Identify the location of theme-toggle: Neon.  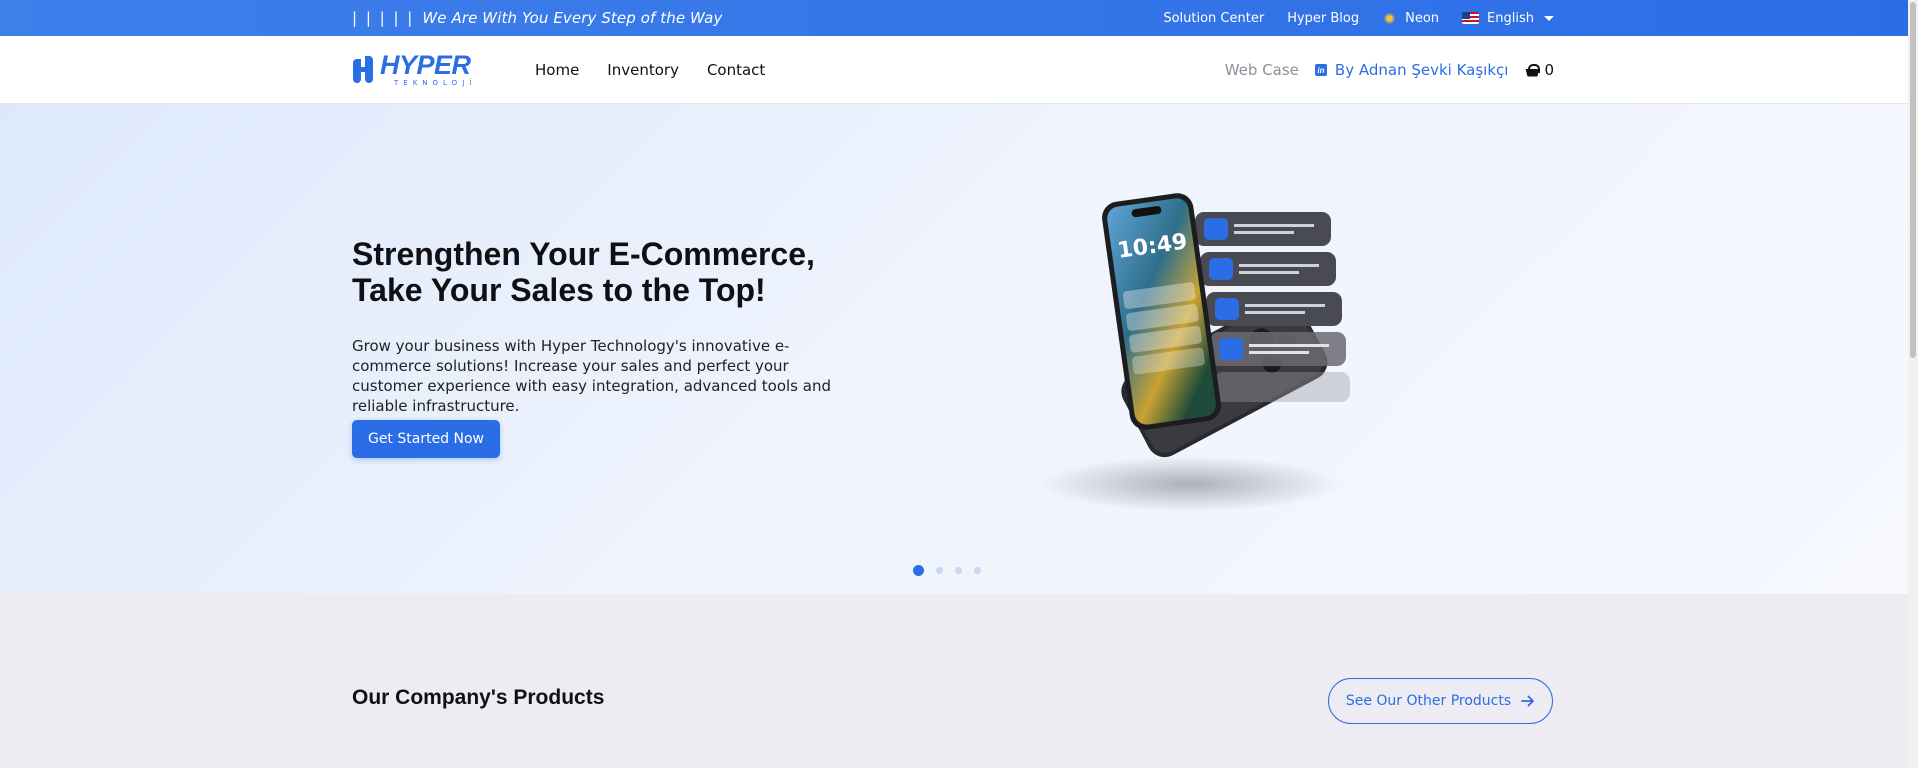
(1410, 18).